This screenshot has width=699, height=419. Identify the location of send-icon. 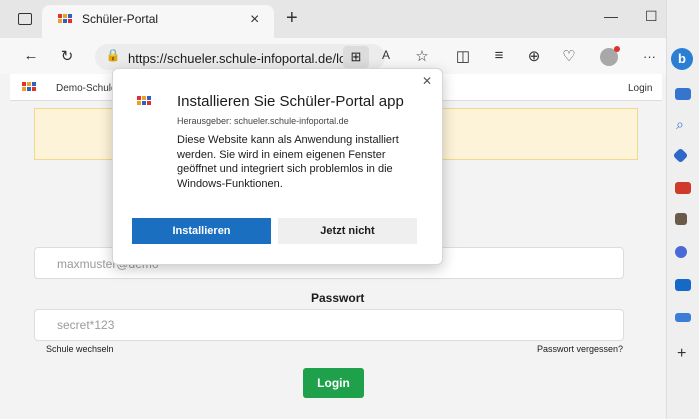
(683, 317).